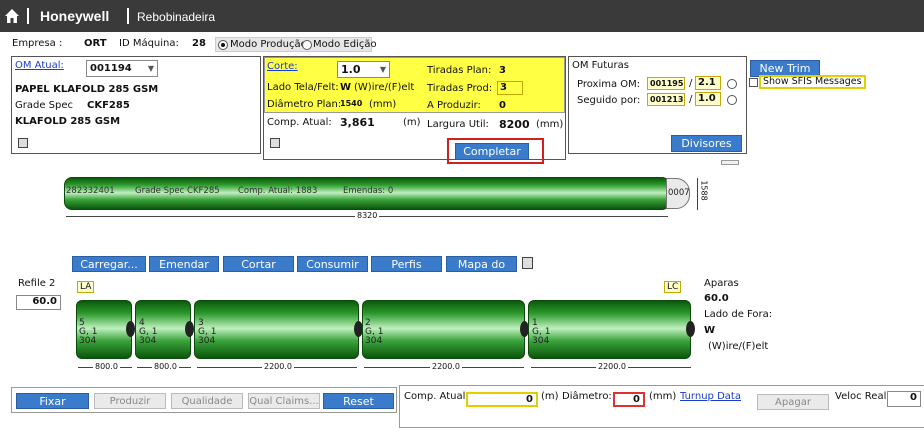 The image size is (924, 434). Describe the element at coordinates (666, 99) in the screenshot. I see `seguido-por-input: 001213` at that location.